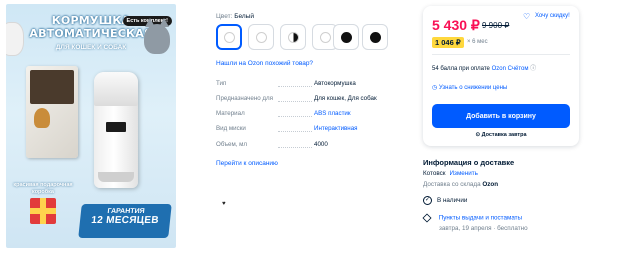  I want to click on points-info: 54 балла при оплате Ozon Счётом ⓘ, so click(484, 69).